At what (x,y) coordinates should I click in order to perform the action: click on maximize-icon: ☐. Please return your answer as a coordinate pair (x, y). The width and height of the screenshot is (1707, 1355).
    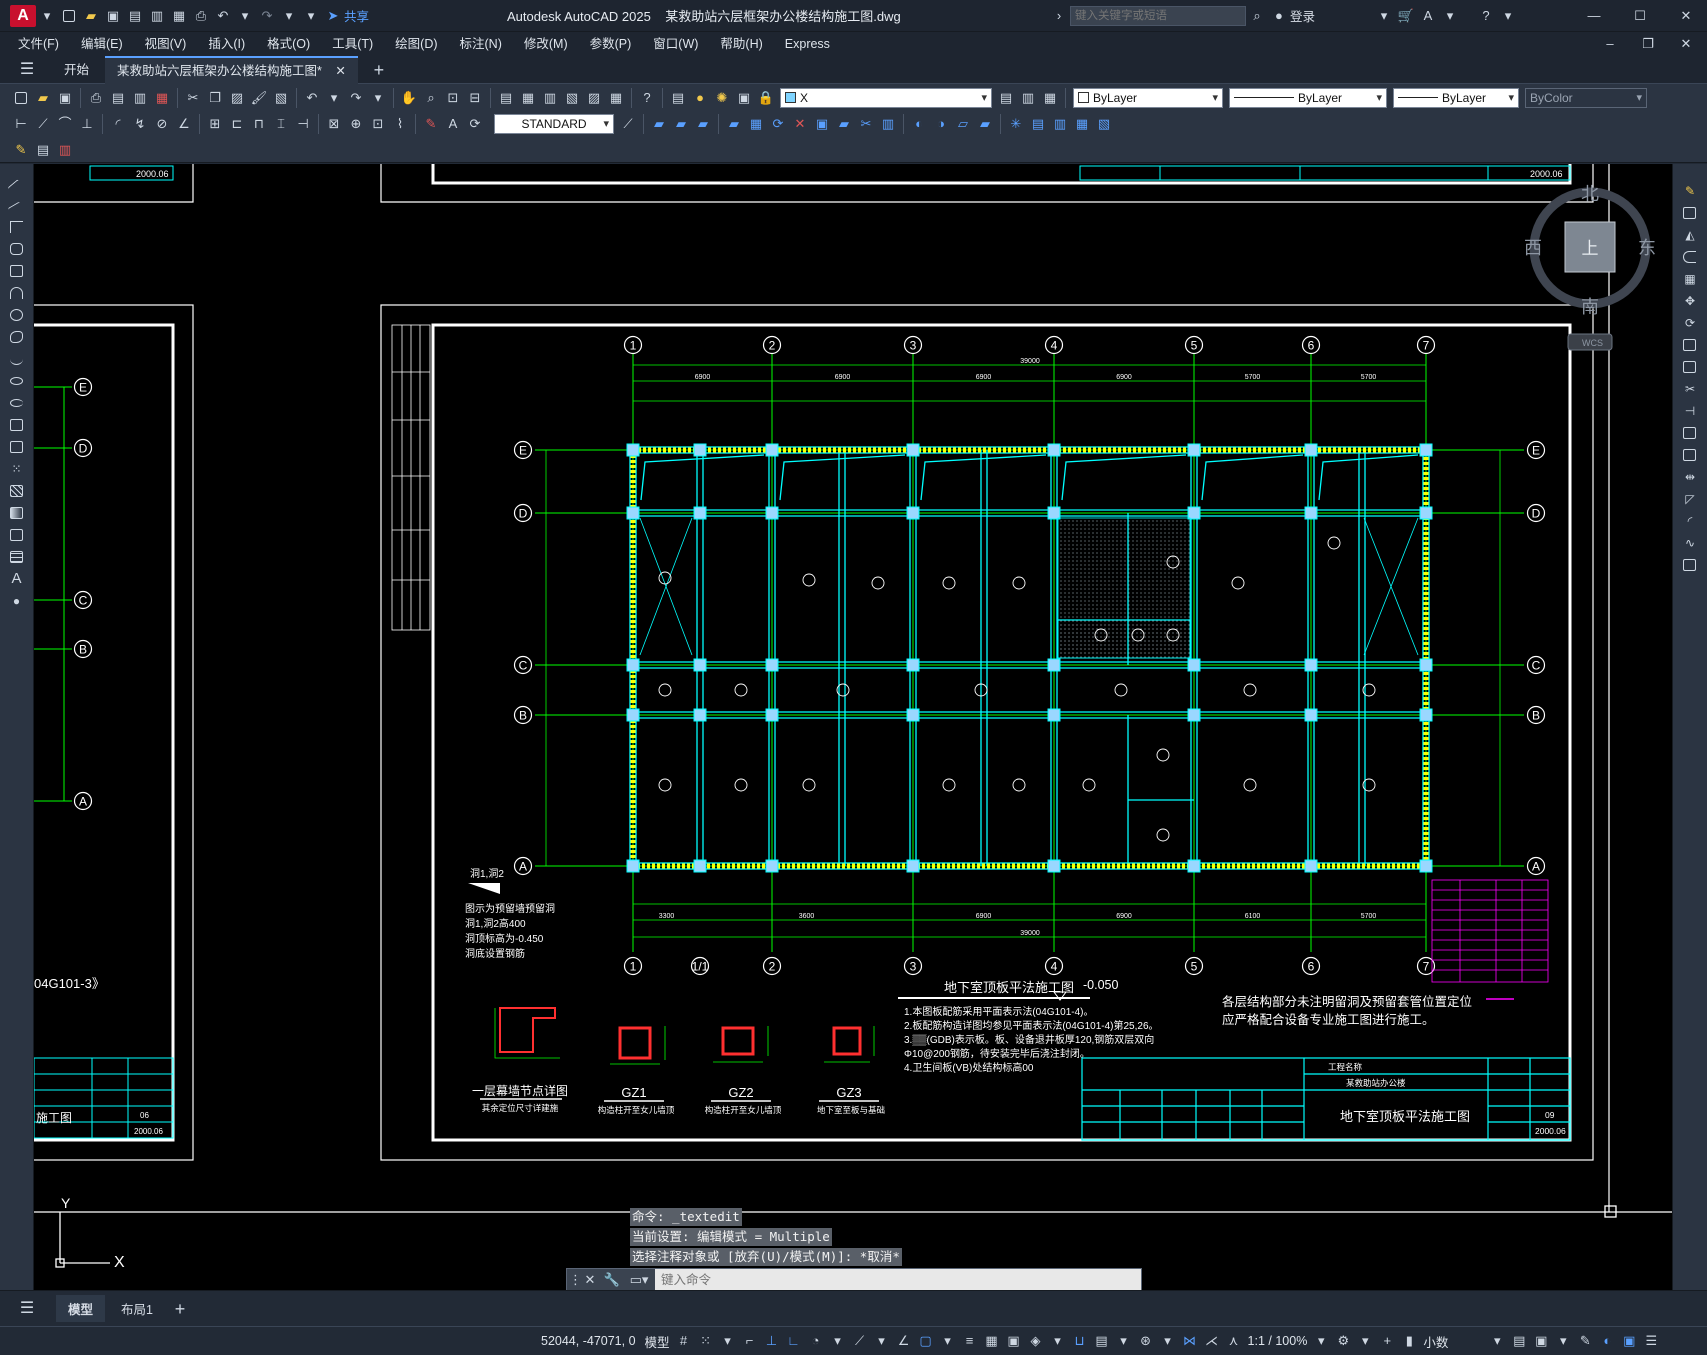
    Looking at the image, I should click on (1640, 16).